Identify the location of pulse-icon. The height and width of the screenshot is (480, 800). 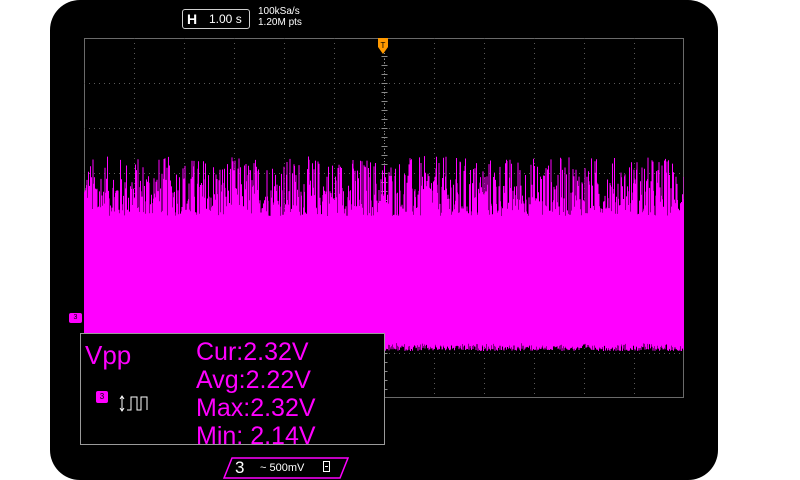
(133, 403).